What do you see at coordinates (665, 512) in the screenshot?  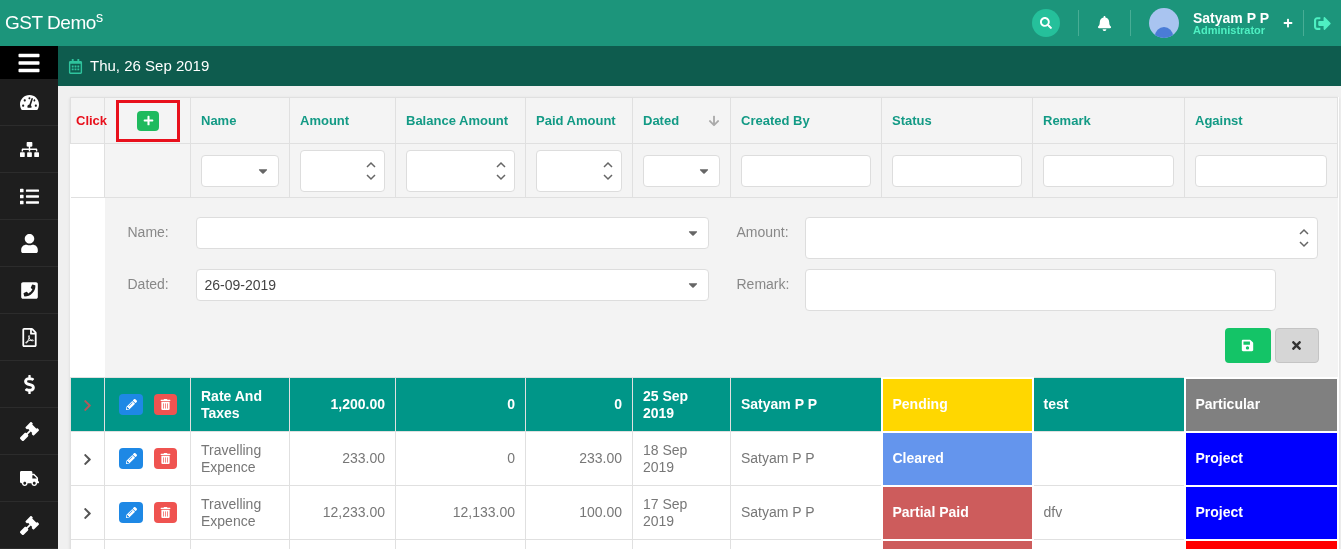 I see `table-cell: 17 Sep 2019` at bounding box center [665, 512].